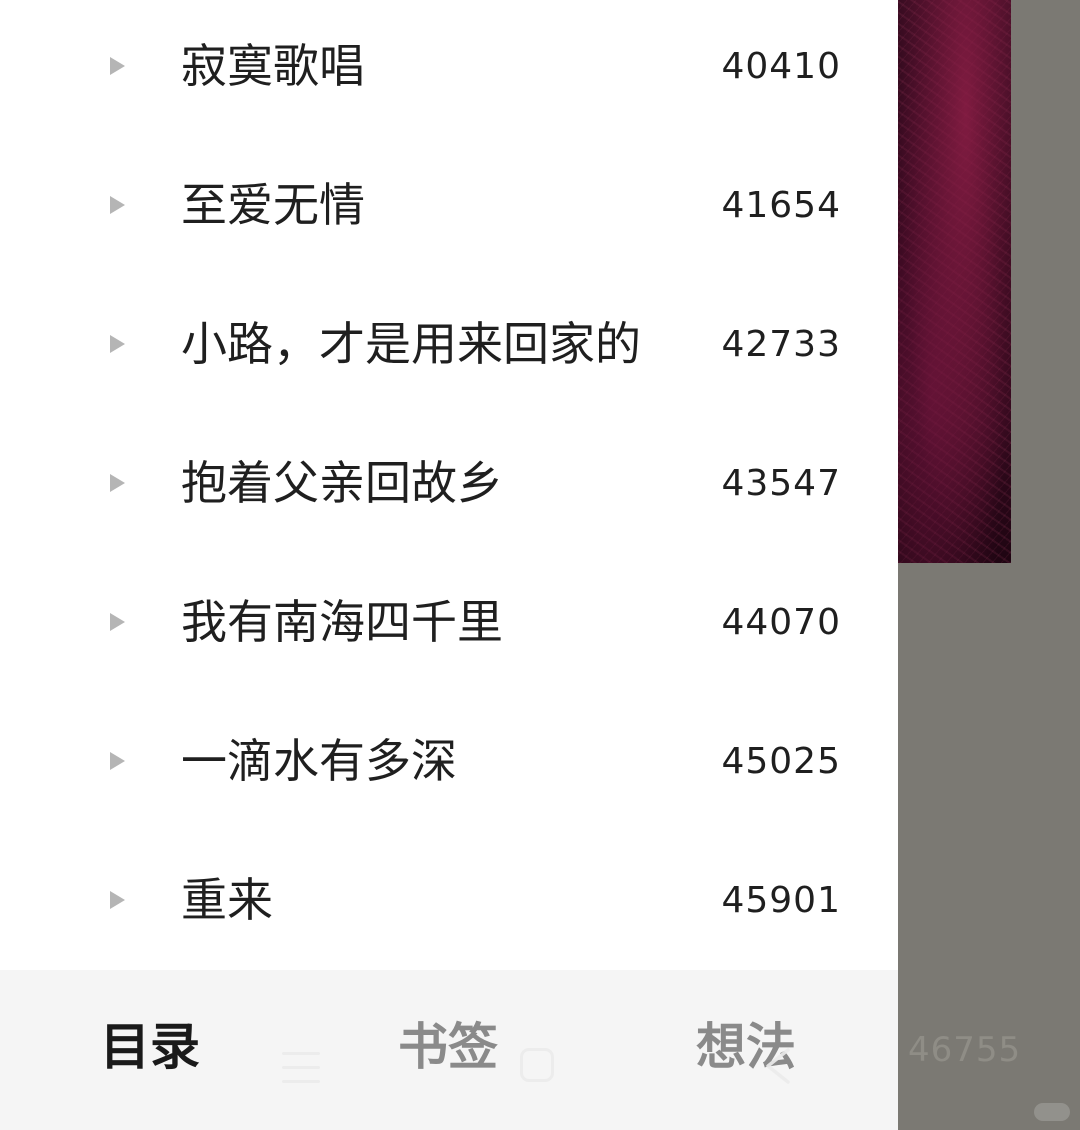 This screenshot has height=1130, width=1080. What do you see at coordinates (781, 344) in the screenshot?
I see `chapter-page-number: 42733` at bounding box center [781, 344].